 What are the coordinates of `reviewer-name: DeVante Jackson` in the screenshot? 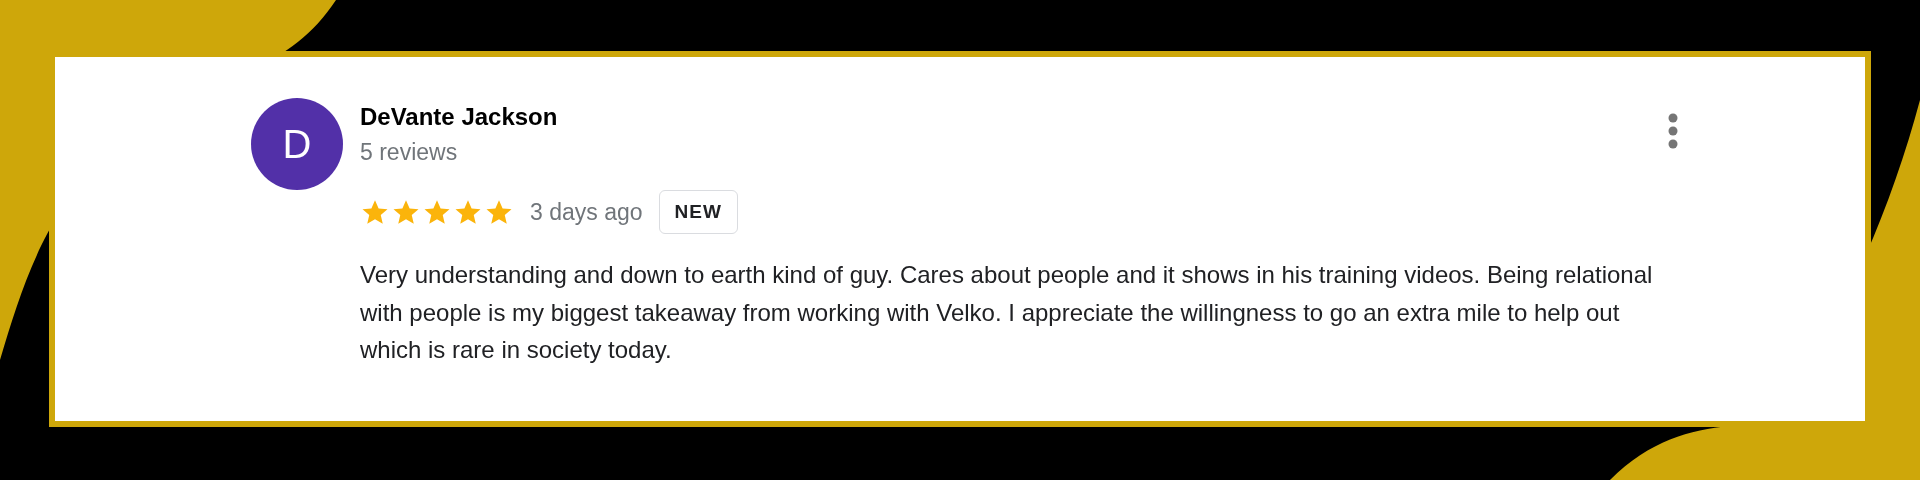 It's located at (459, 117).